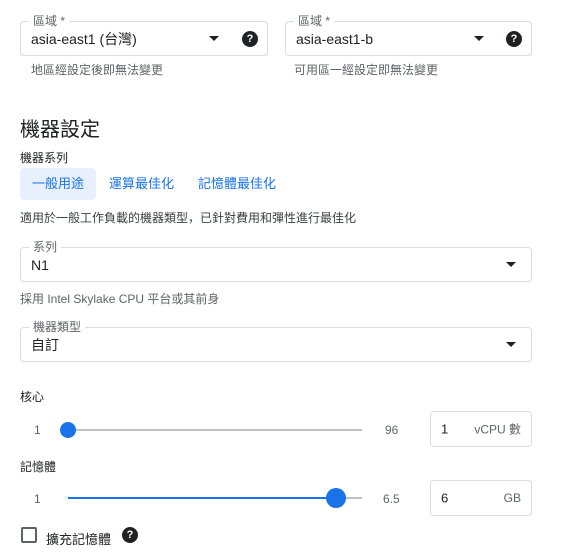 The height and width of the screenshot is (553, 561). I want to click on machine-type-select: 機器類型 自訂, so click(276, 341).